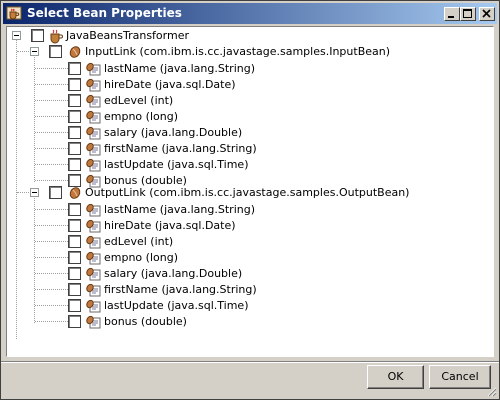  I want to click on maximize-icon, so click(467, 13).